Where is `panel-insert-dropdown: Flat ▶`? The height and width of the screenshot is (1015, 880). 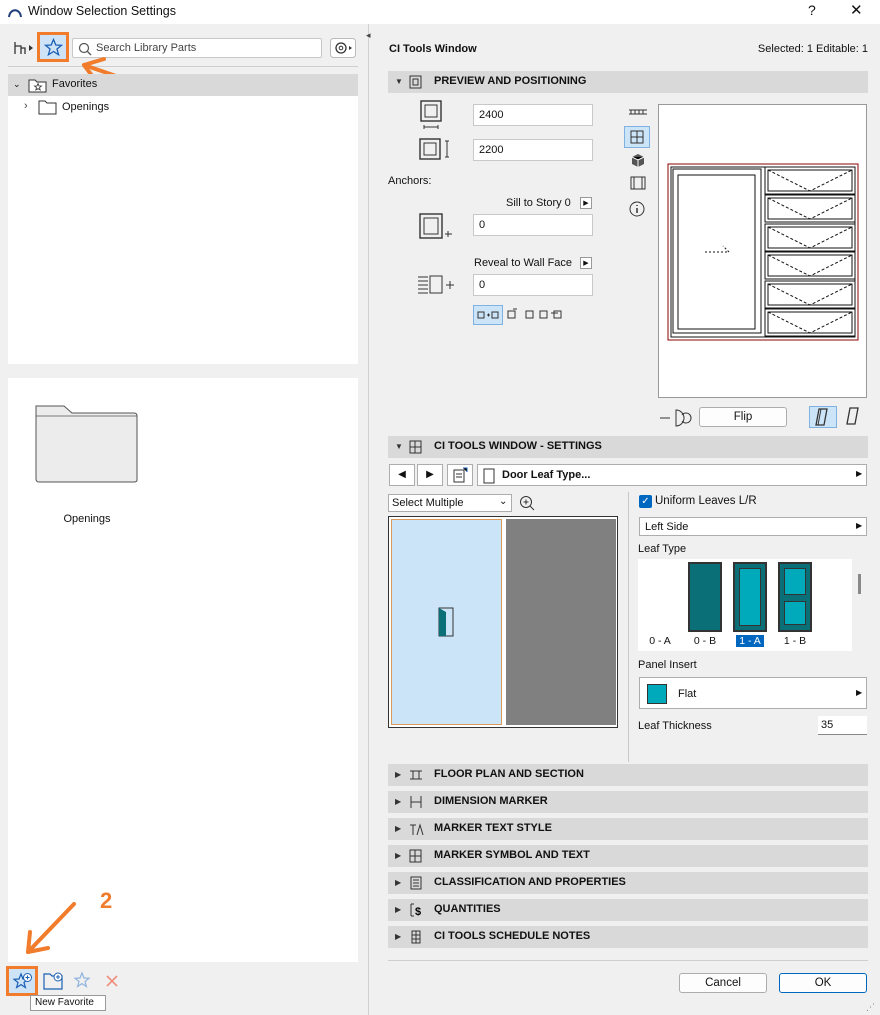
panel-insert-dropdown: Flat ▶ is located at coordinates (753, 693).